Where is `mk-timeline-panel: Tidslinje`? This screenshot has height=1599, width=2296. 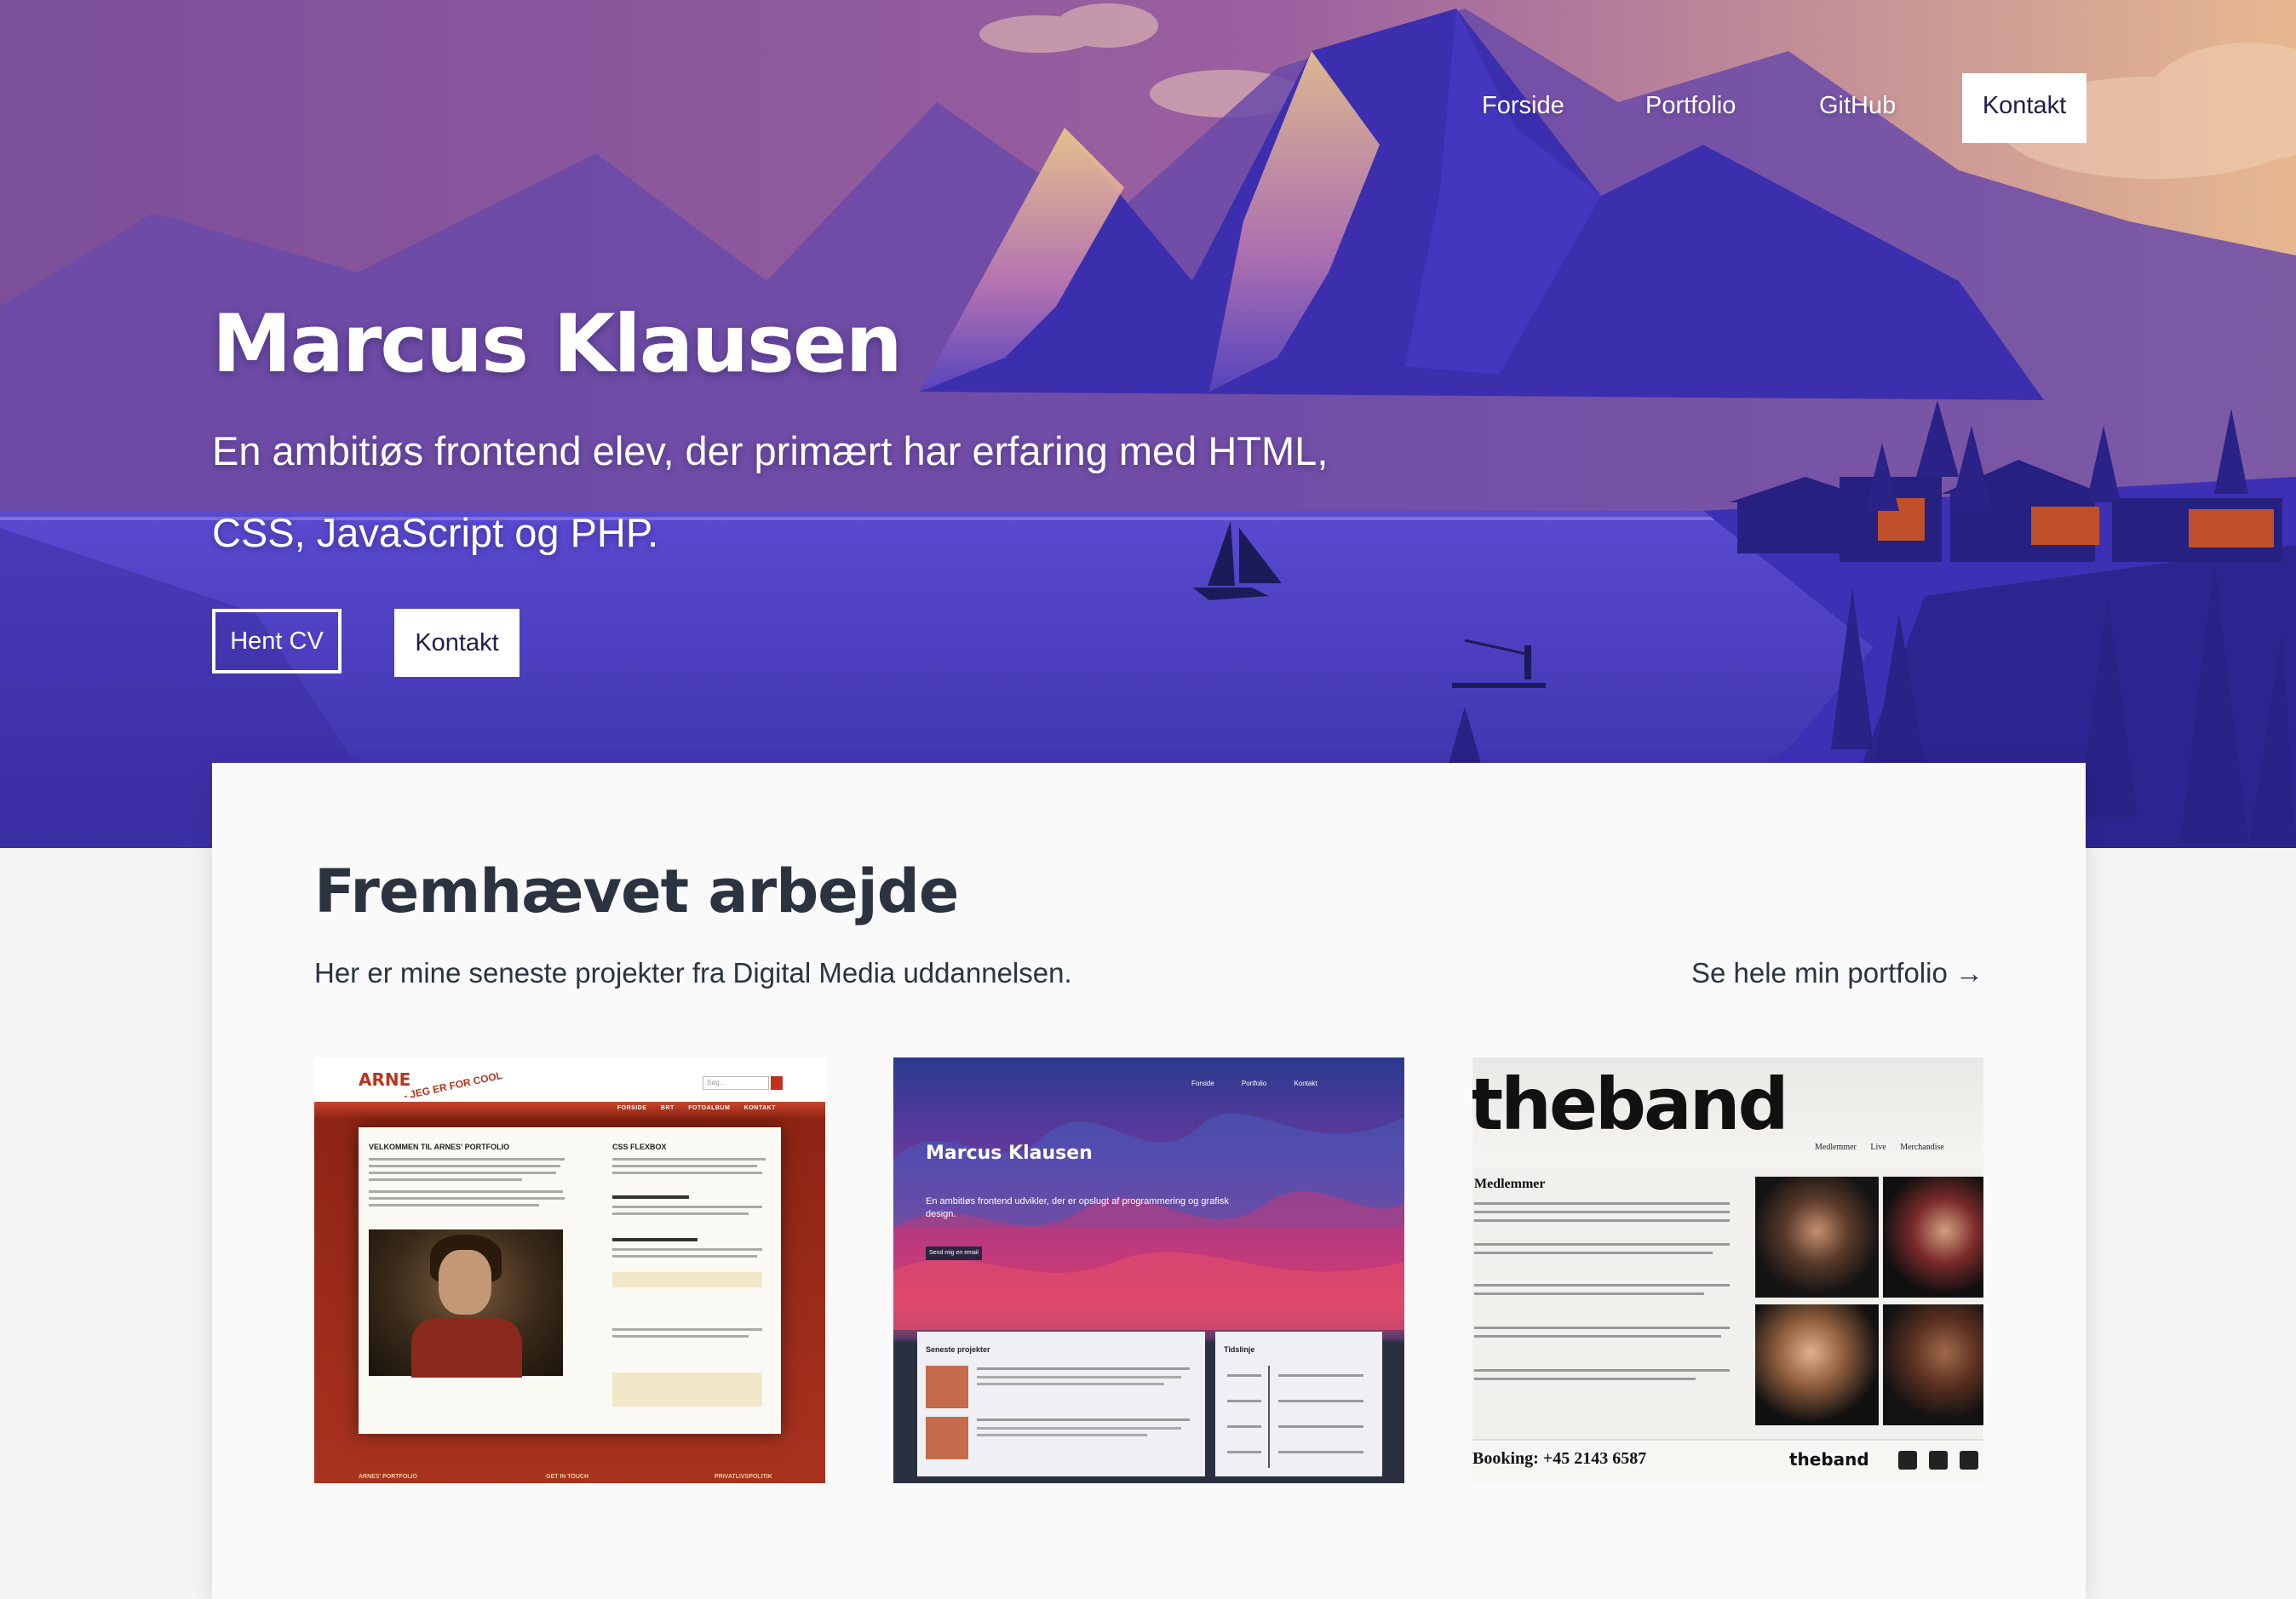 mk-timeline-panel: Tidslinje is located at coordinates (1298, 1404).